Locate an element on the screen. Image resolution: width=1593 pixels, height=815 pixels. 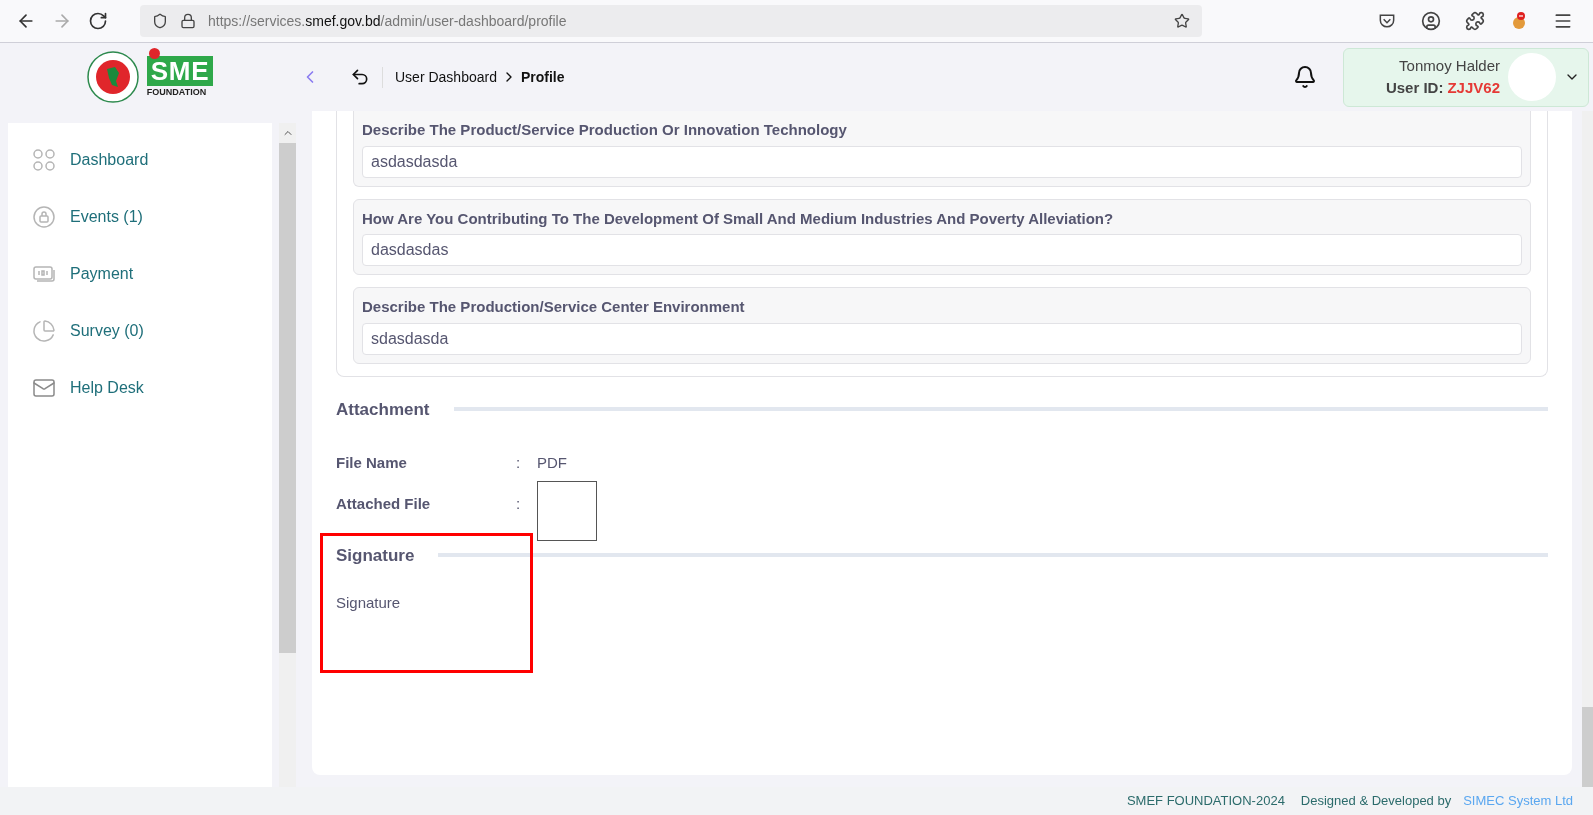
avatar is located at coordinates (1532, 77).